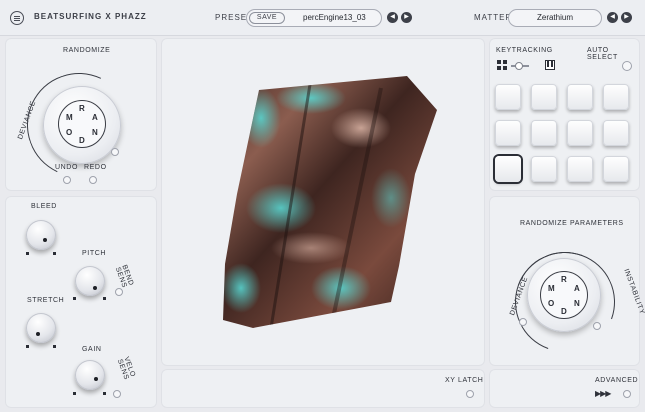 This screenshot has height=412, width=645. What do you see at coordinates (550, 65) in the screenshot?
I see `piano-keys-icon` at bounding box center [550, 65].